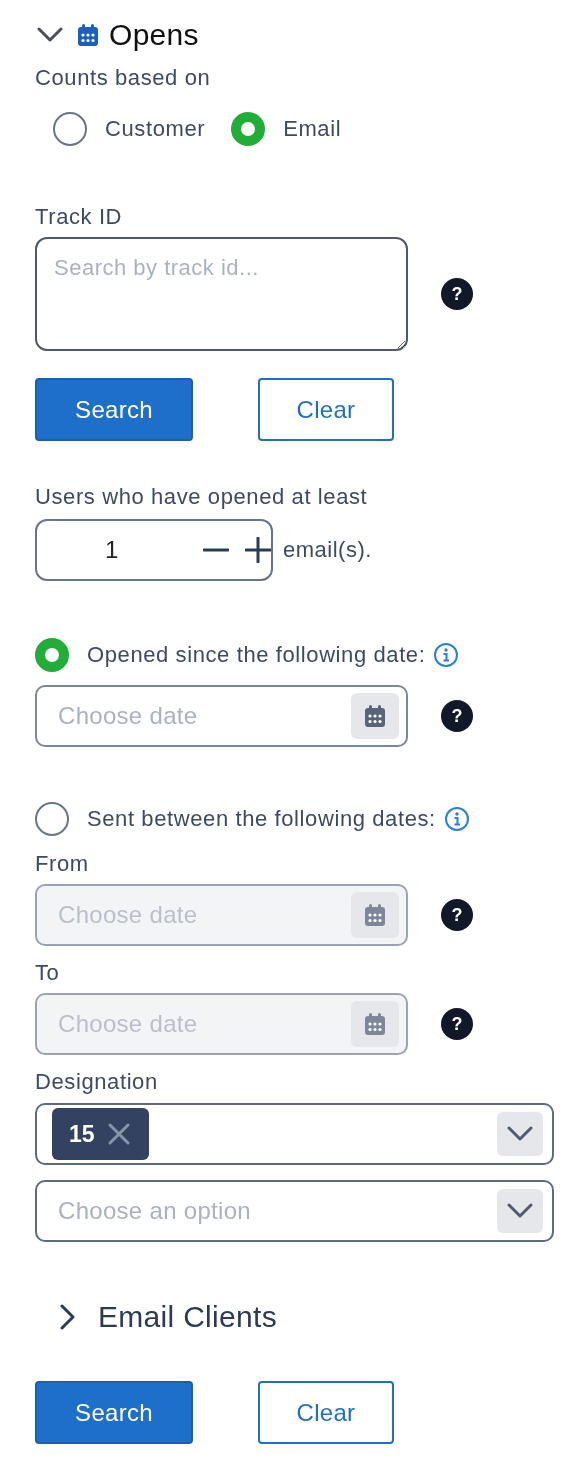 The height and width of the screenshot is (1460, 570). Describe the element at coordinates (118, 1134) in the screenshot. I see `close-icon` at that location.